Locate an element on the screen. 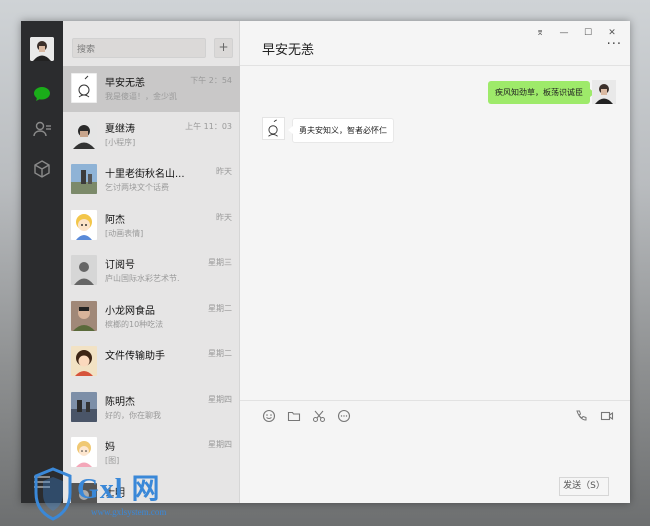  conversation-item: 小龙网食品 星期二 槟榔的10种吃法 is located at coordinates (151, 317).